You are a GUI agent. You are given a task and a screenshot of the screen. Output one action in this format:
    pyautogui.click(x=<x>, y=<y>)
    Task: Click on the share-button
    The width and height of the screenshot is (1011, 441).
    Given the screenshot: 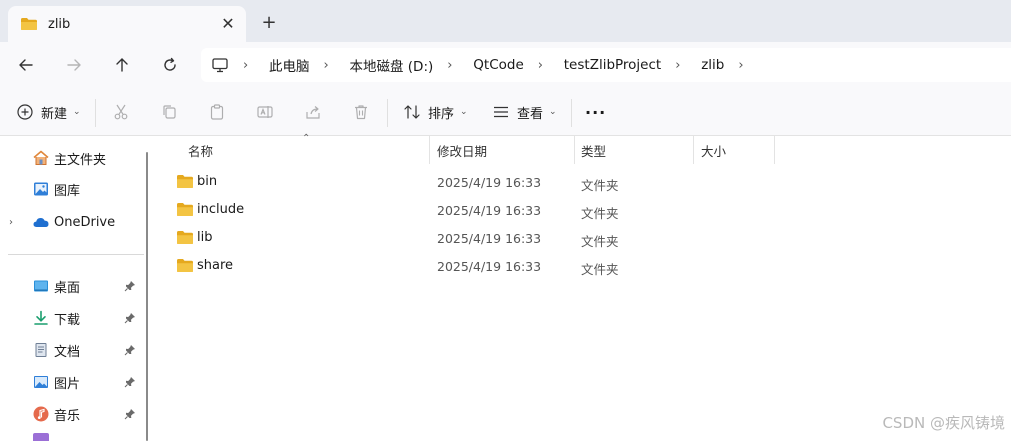 What is the action you would take?
    pyautogui.click(x=313, y=112)
    